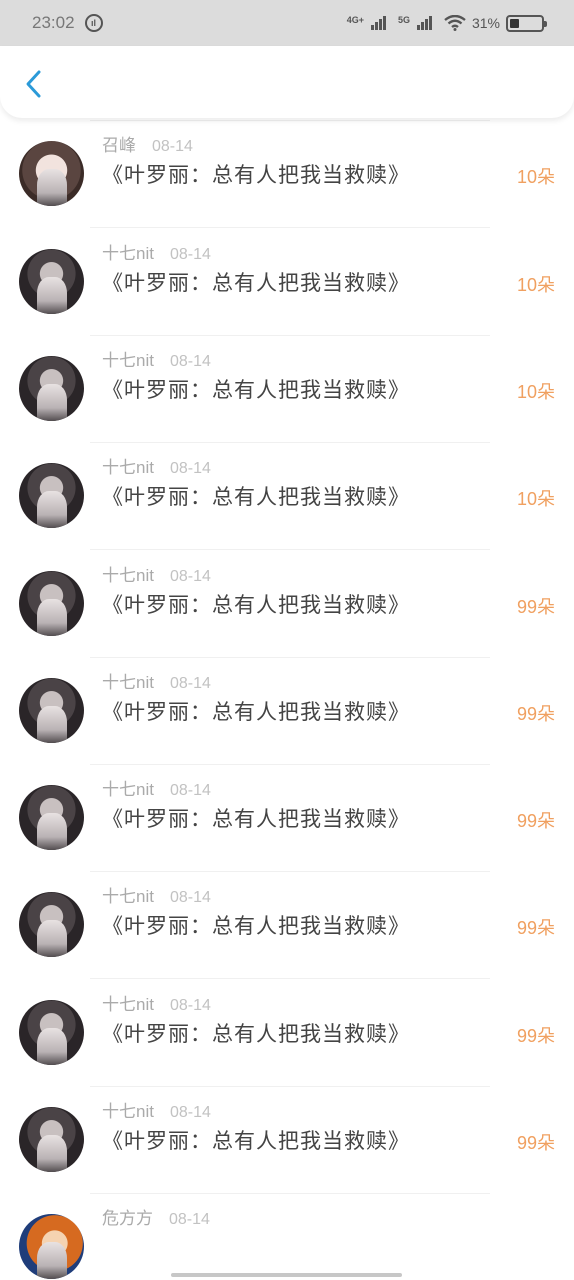 This screenshot has width=574, height=1280. What do you see at coordinates (119, 145) in the screenshot?
I see `username: 召峰` at bounding box center [119, 145].